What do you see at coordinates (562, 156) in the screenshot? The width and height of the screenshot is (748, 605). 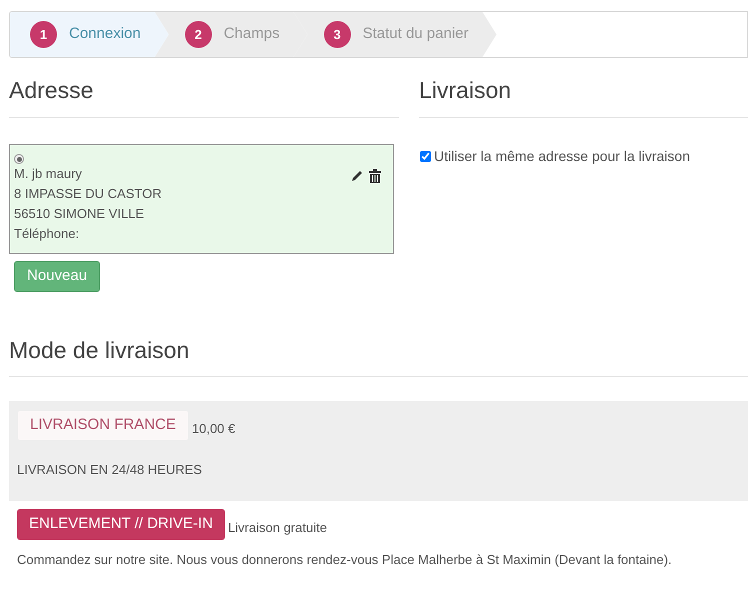 I see `checkbox-label: Utiliser la même adresse pour la livraison` at bounding box center [562, 156].